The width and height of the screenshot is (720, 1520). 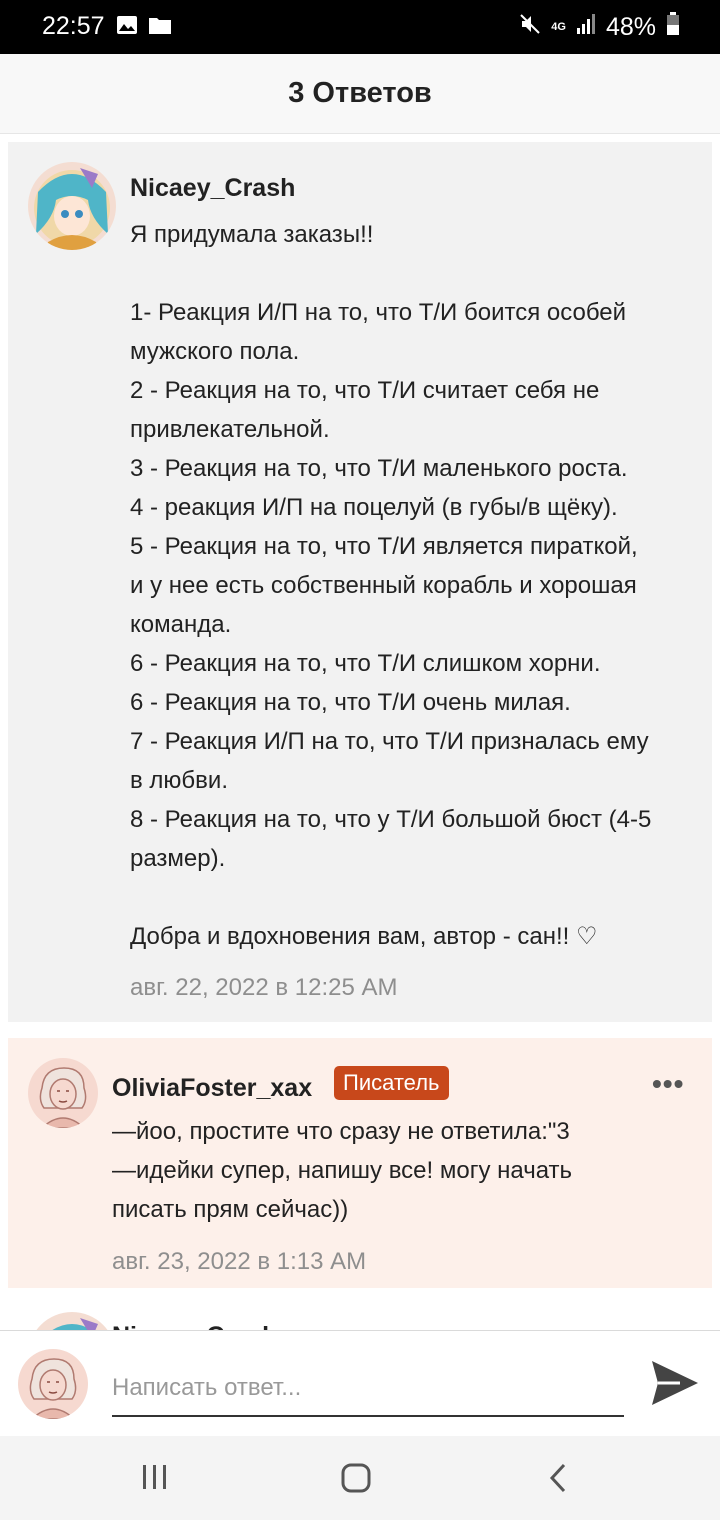 What do you see at coordinates (264, 987) in the screenshot?
I see `comment-timestamp: авг. 22, 2022 в 12:25 AM` at bounding box center [264, 987].